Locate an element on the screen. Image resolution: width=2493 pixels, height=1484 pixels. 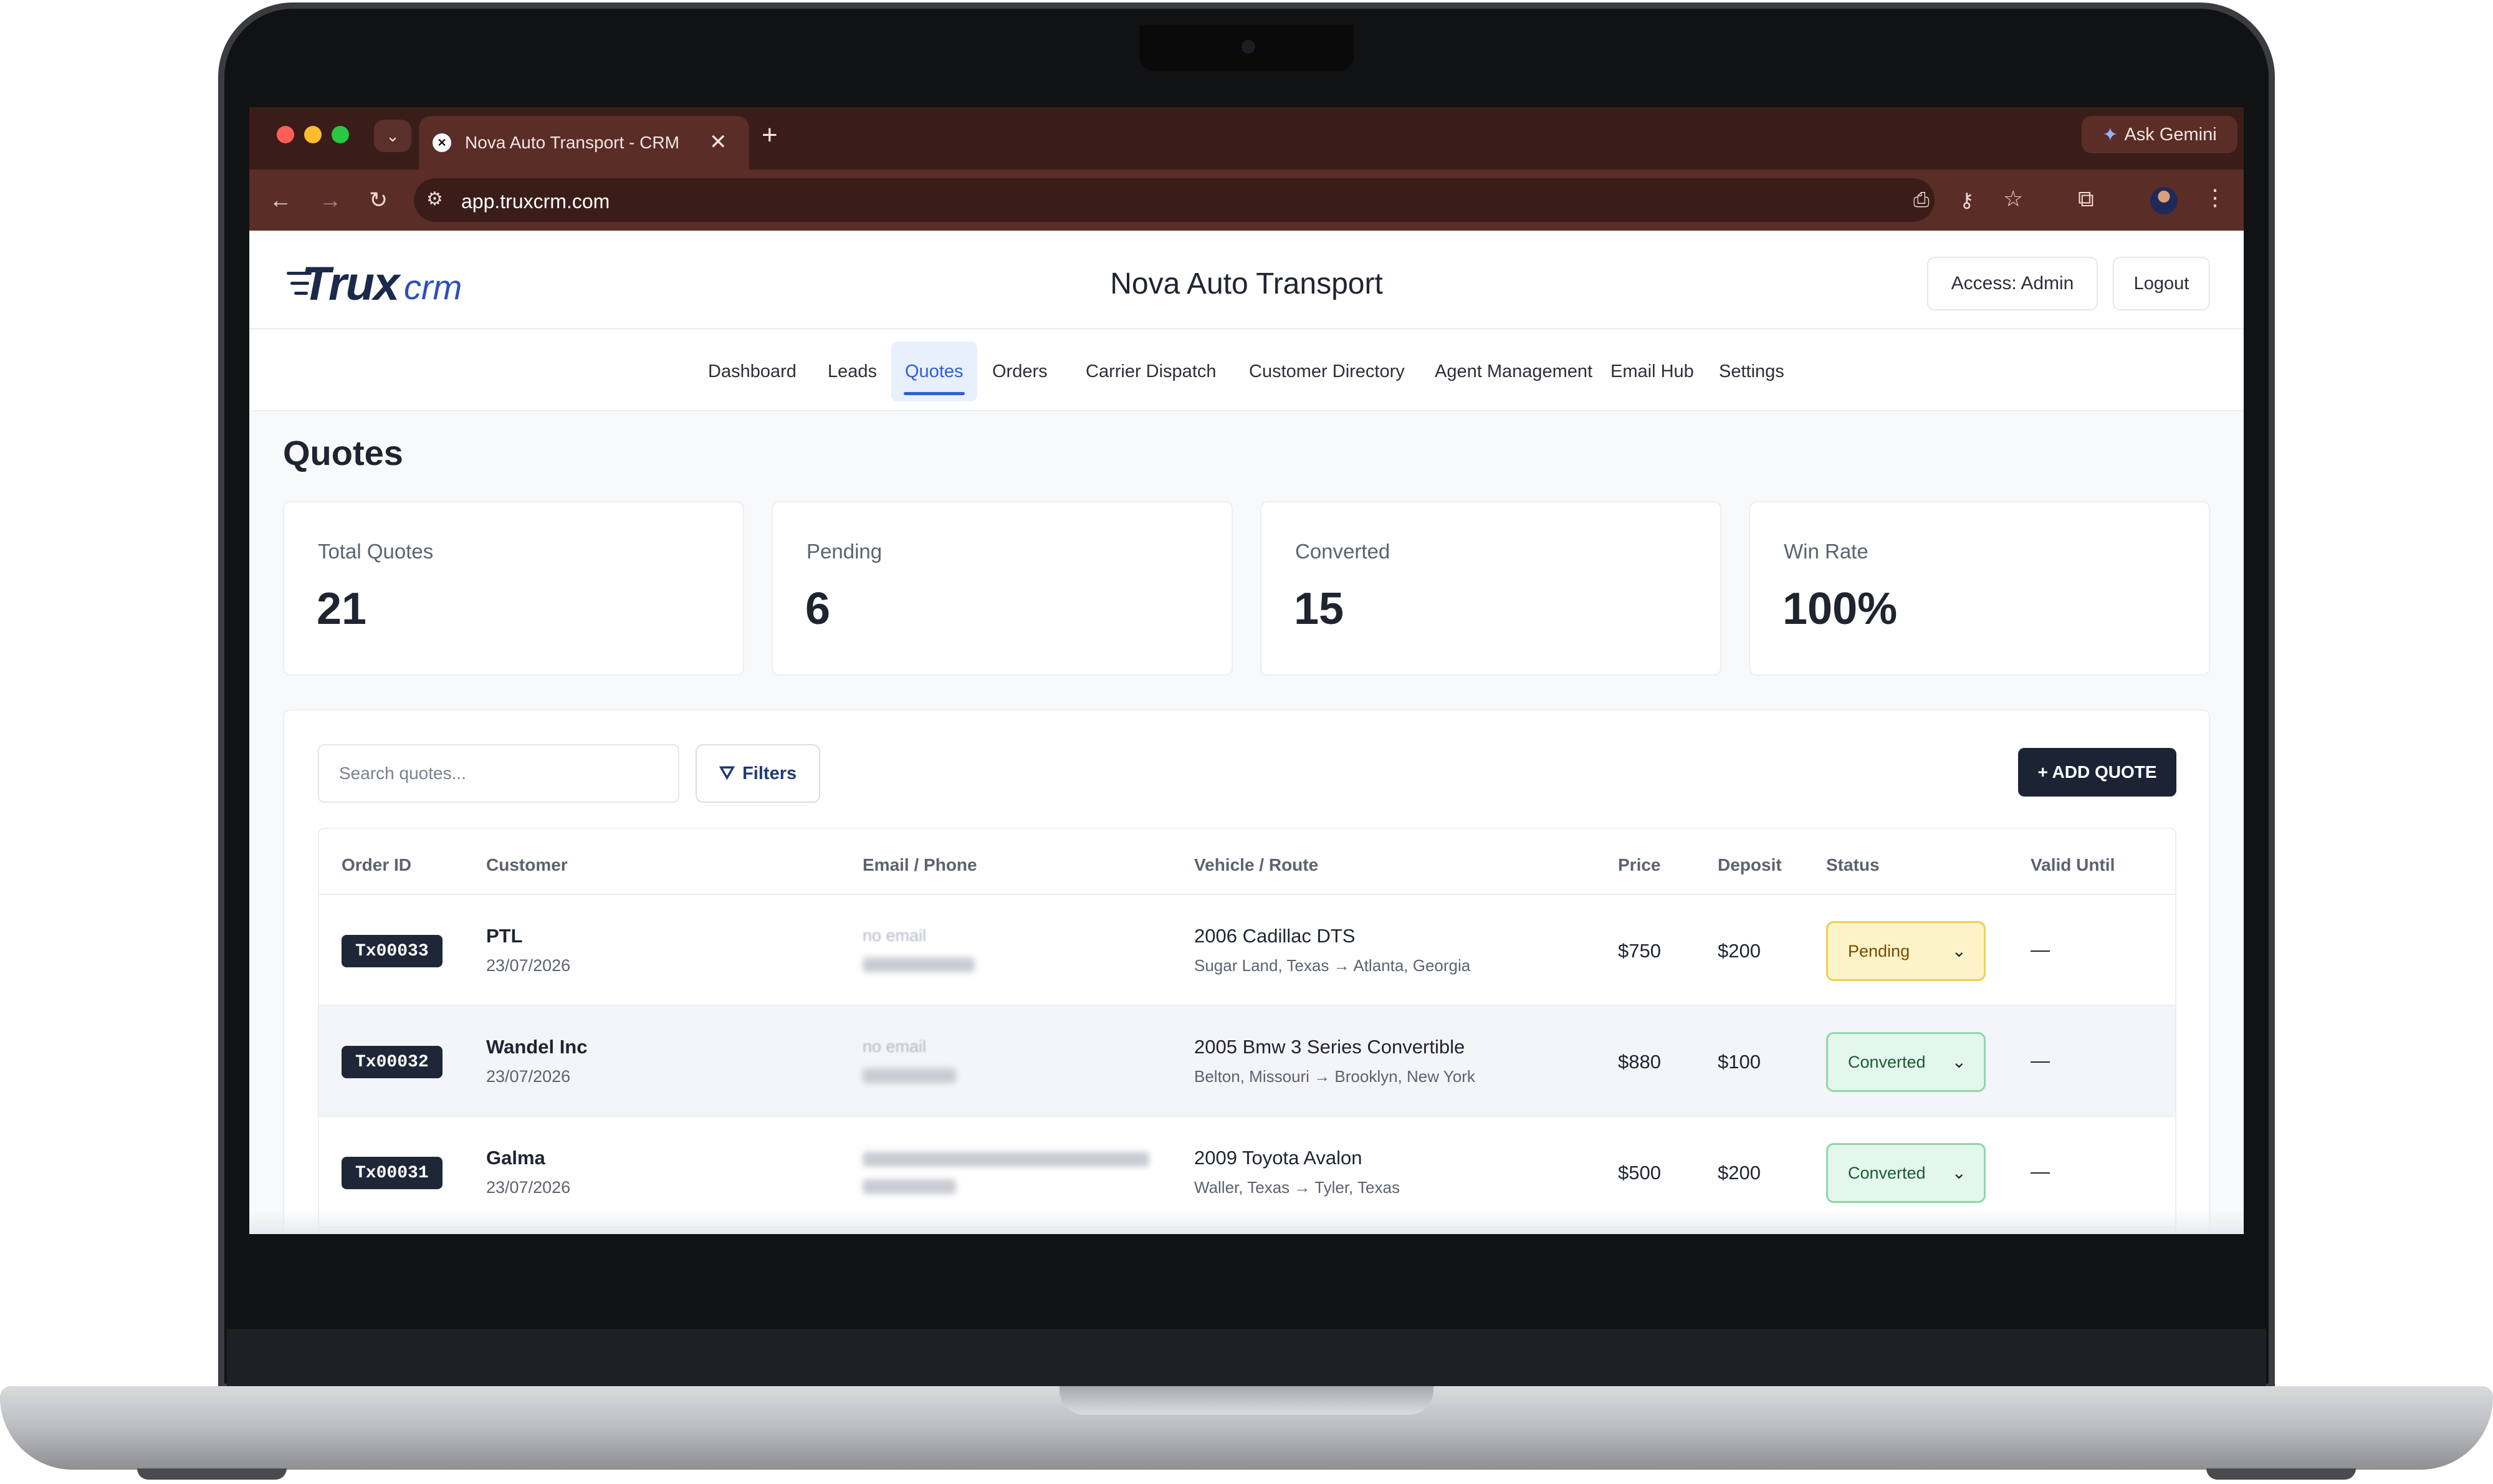
column-header-status: Status is located at coordinates (1853, 865).